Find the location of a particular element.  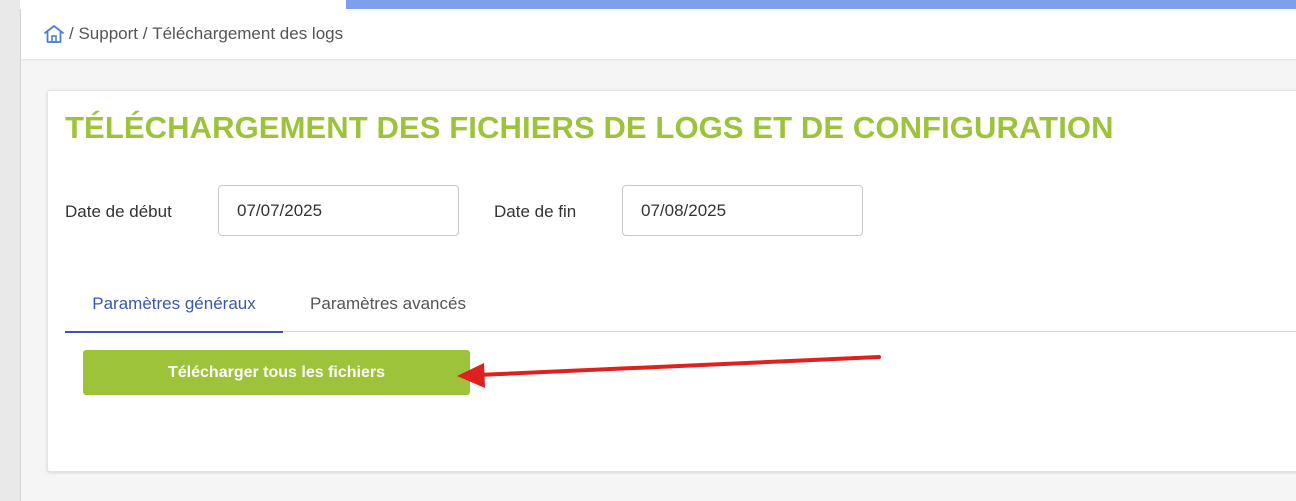

end-date-label: Date de fin is located at coordinates (535, 211).